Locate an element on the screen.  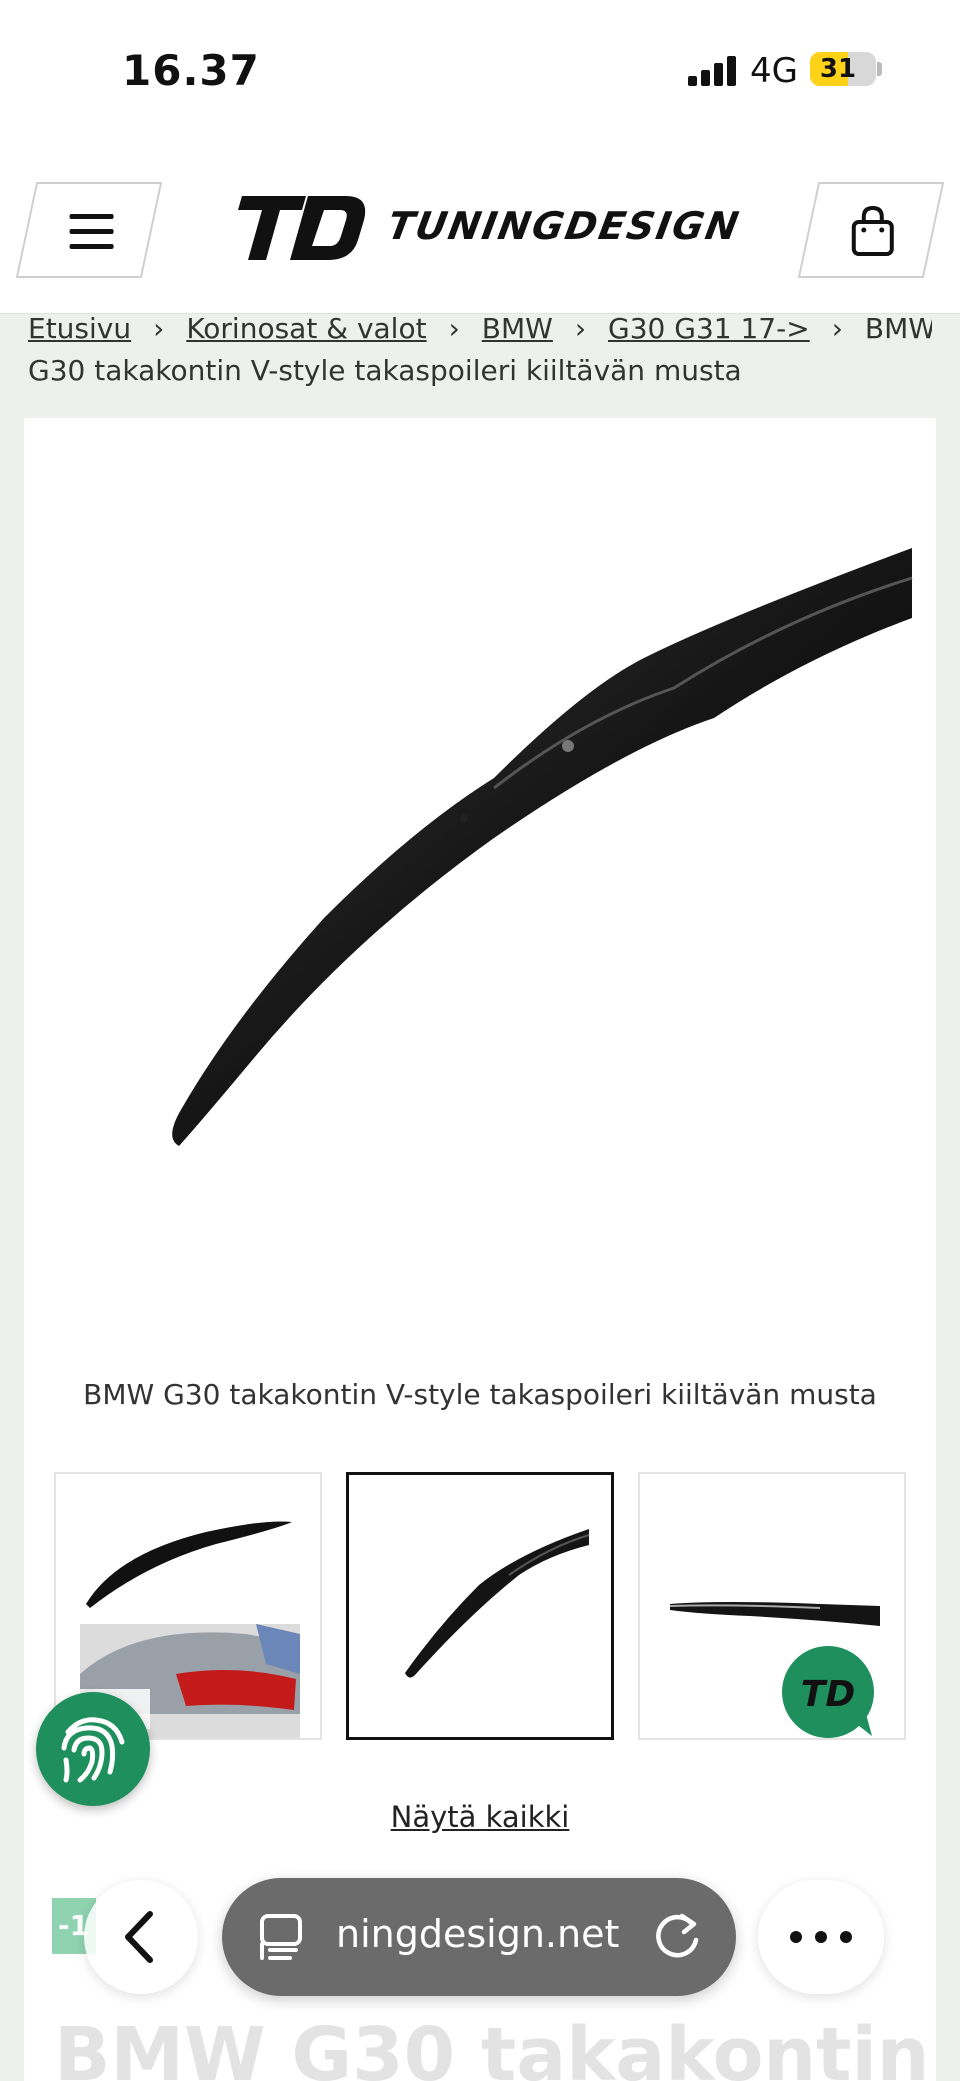
menu-button is located at coordinates (89, 230).